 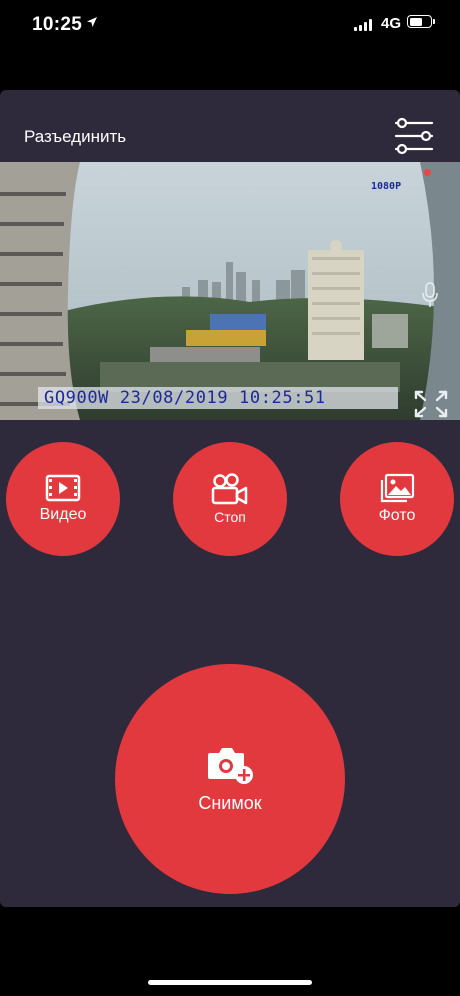 What do you see at coordinates (430, 294) in the screenshot?
I see `mic-icon` at bounding box center [430, 294].